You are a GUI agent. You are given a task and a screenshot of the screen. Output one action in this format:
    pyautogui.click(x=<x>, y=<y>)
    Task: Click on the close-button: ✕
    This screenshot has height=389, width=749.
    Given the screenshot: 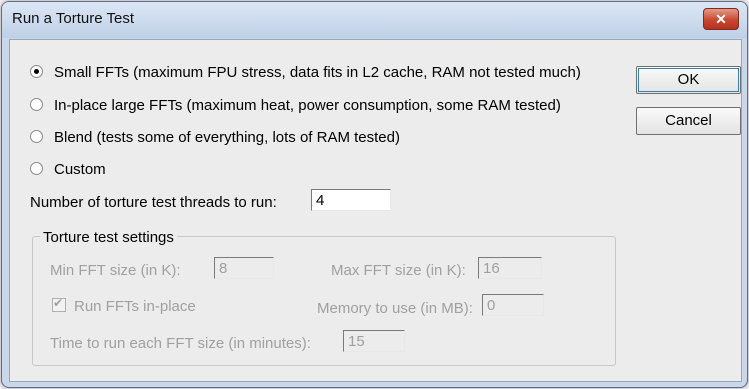 What is the action you would take?
    pyautogui.click(x=721, y=19)
    